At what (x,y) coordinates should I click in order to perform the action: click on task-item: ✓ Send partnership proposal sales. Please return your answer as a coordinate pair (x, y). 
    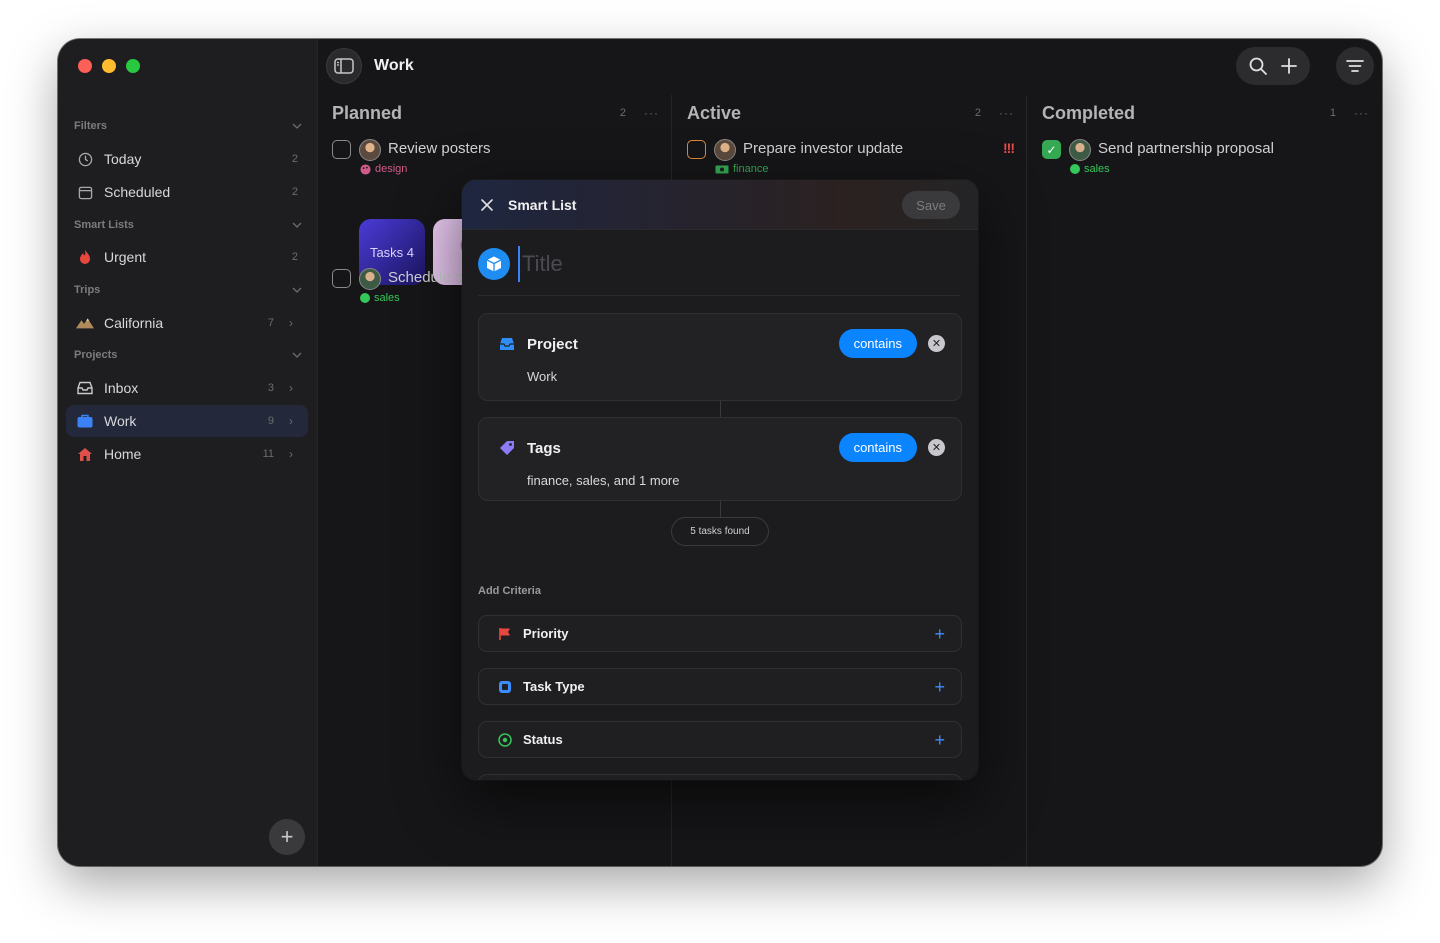
    Looking at the image, I should click on (1205, 159).